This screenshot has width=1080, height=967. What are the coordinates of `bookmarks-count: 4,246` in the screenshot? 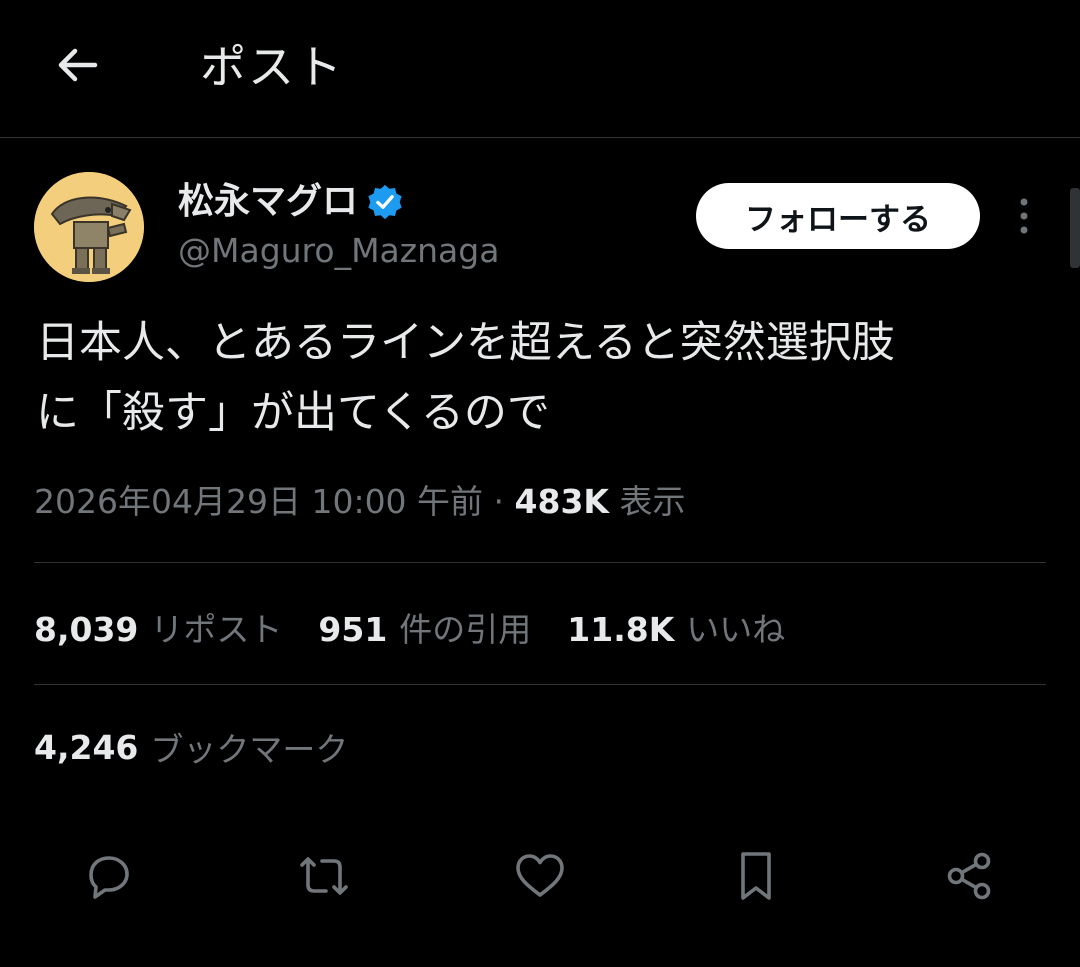 It's located at (86, 747).